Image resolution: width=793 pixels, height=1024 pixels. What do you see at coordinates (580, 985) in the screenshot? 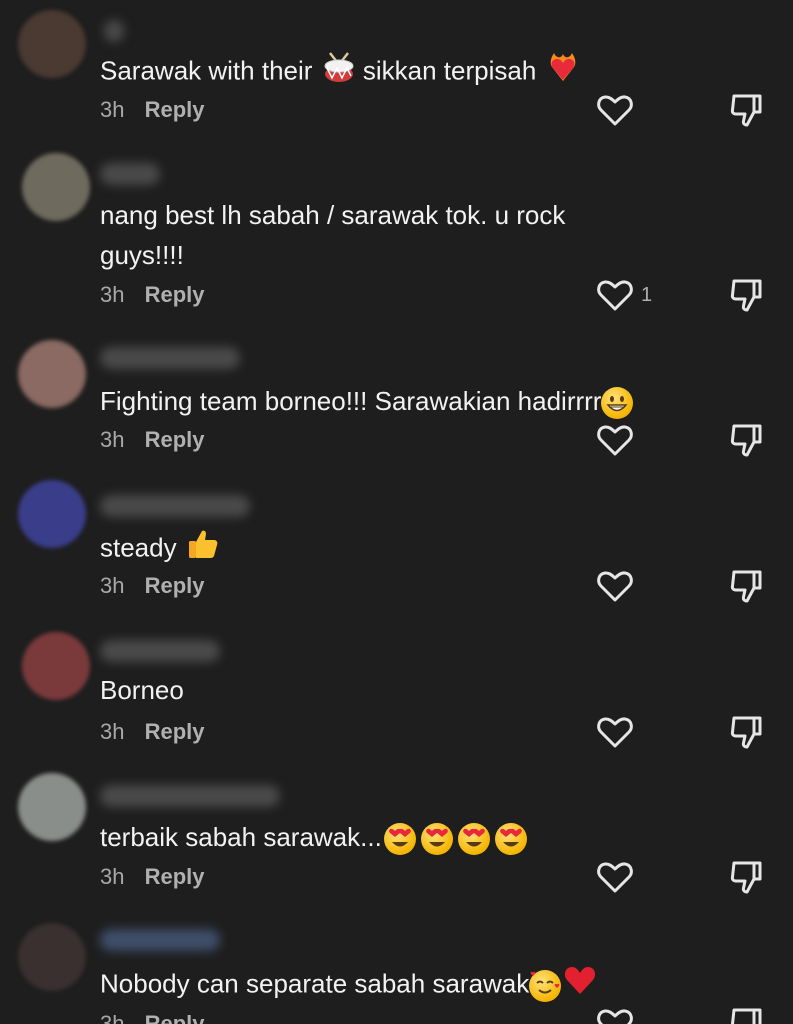
I see `red-heart-emoji` at bounding box center [580, 985].